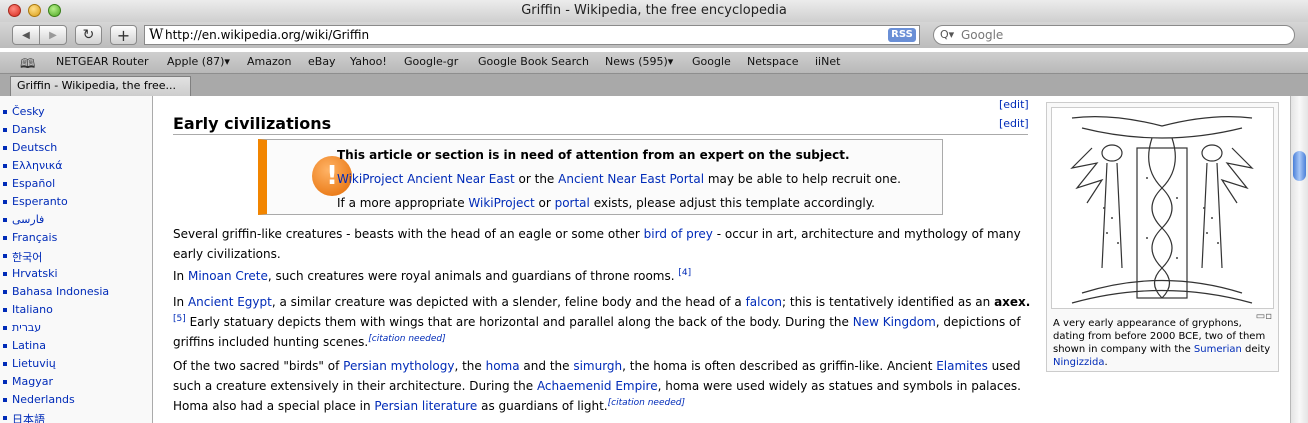 The height and width of the screenshot is (423, 1308). Describe the element at coordinates (1299, 166) in the screenshot. I see `scrollbar-thumb` at that location.